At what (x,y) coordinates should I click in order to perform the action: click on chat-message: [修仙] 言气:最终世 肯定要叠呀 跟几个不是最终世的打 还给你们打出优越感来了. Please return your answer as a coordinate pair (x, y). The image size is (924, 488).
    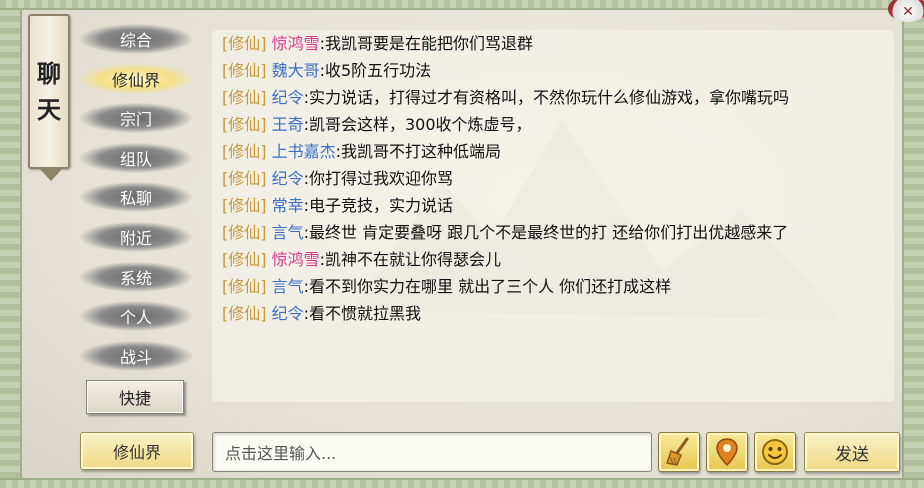
    Looking at the image, I should click on (505, 232).